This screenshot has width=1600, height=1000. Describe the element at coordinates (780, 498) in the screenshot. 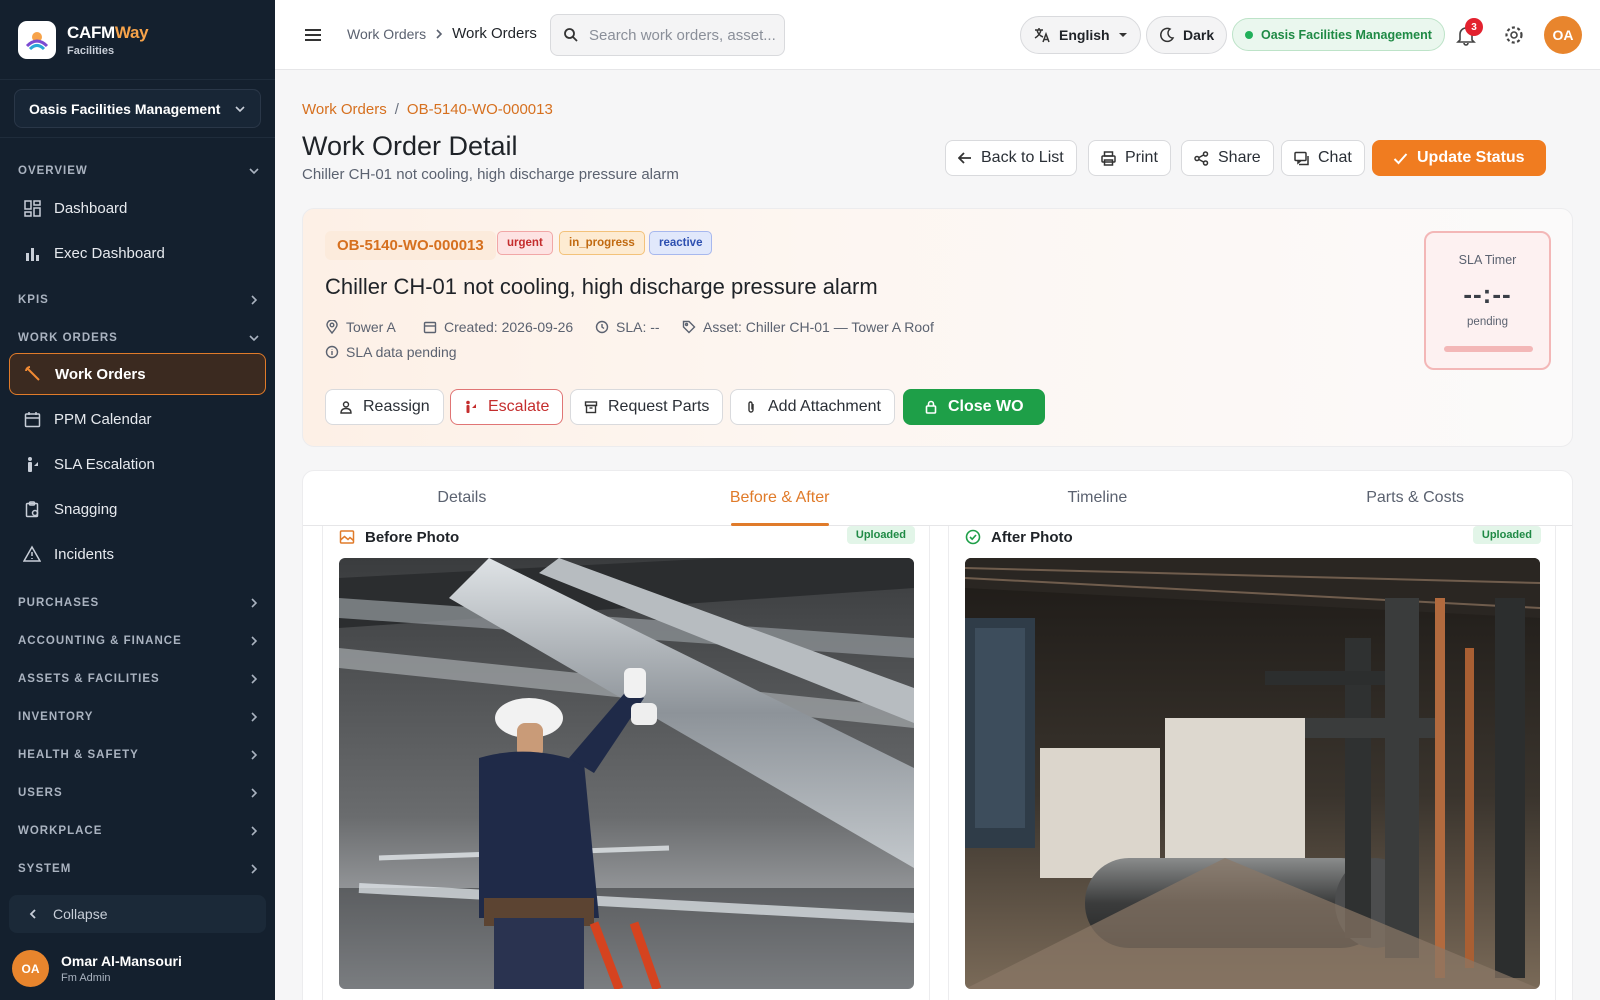

I see `tab-before-after: Before & After` at that location.